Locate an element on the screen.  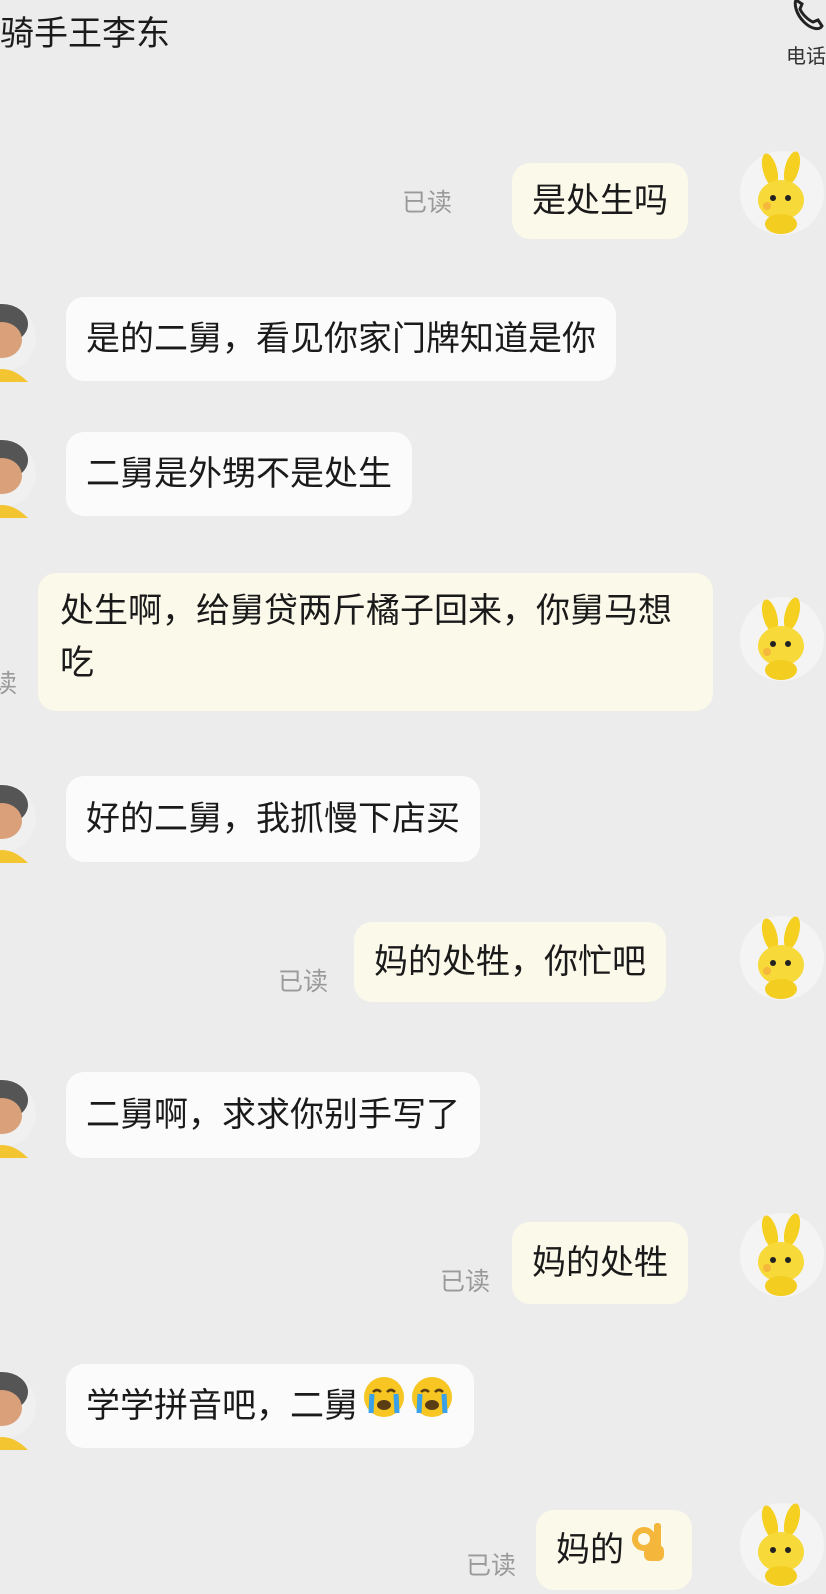
message-bubble: 二舅是外甥不是处生 is located at coordinates (239, 474).